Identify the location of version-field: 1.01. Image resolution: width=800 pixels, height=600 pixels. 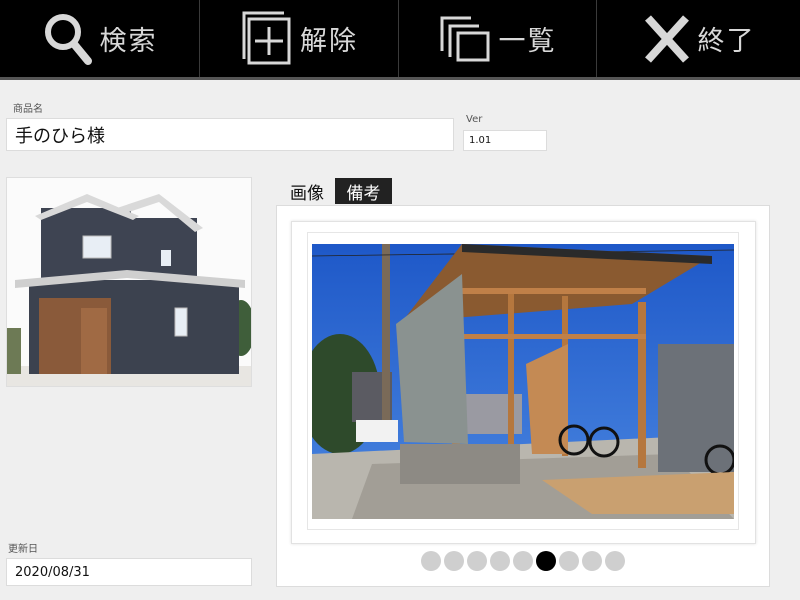
(505, 140).